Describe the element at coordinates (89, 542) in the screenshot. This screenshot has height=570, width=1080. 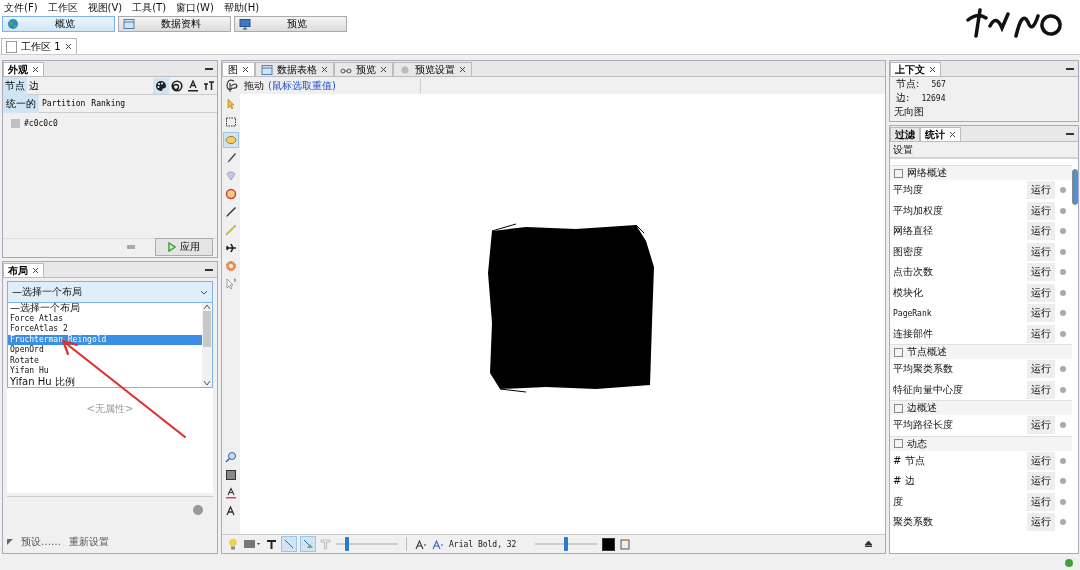
I see `reset-link: 重新设置` at that location.